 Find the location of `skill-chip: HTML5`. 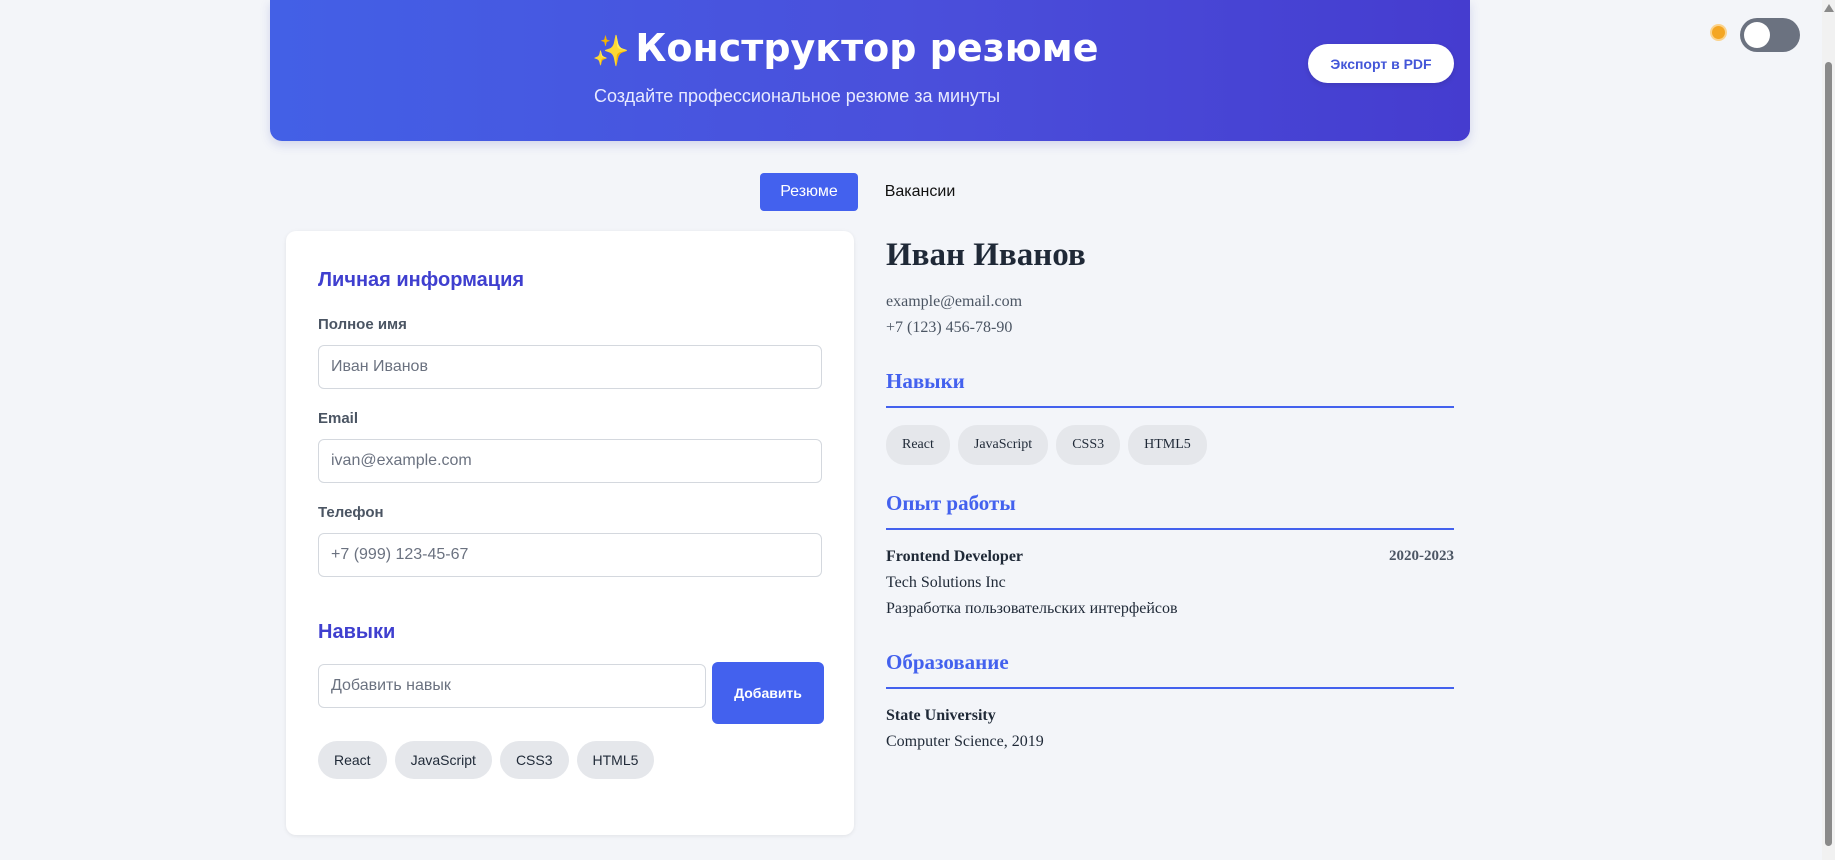

skill-chip: HTML5 is located at coordinates (615, 760).